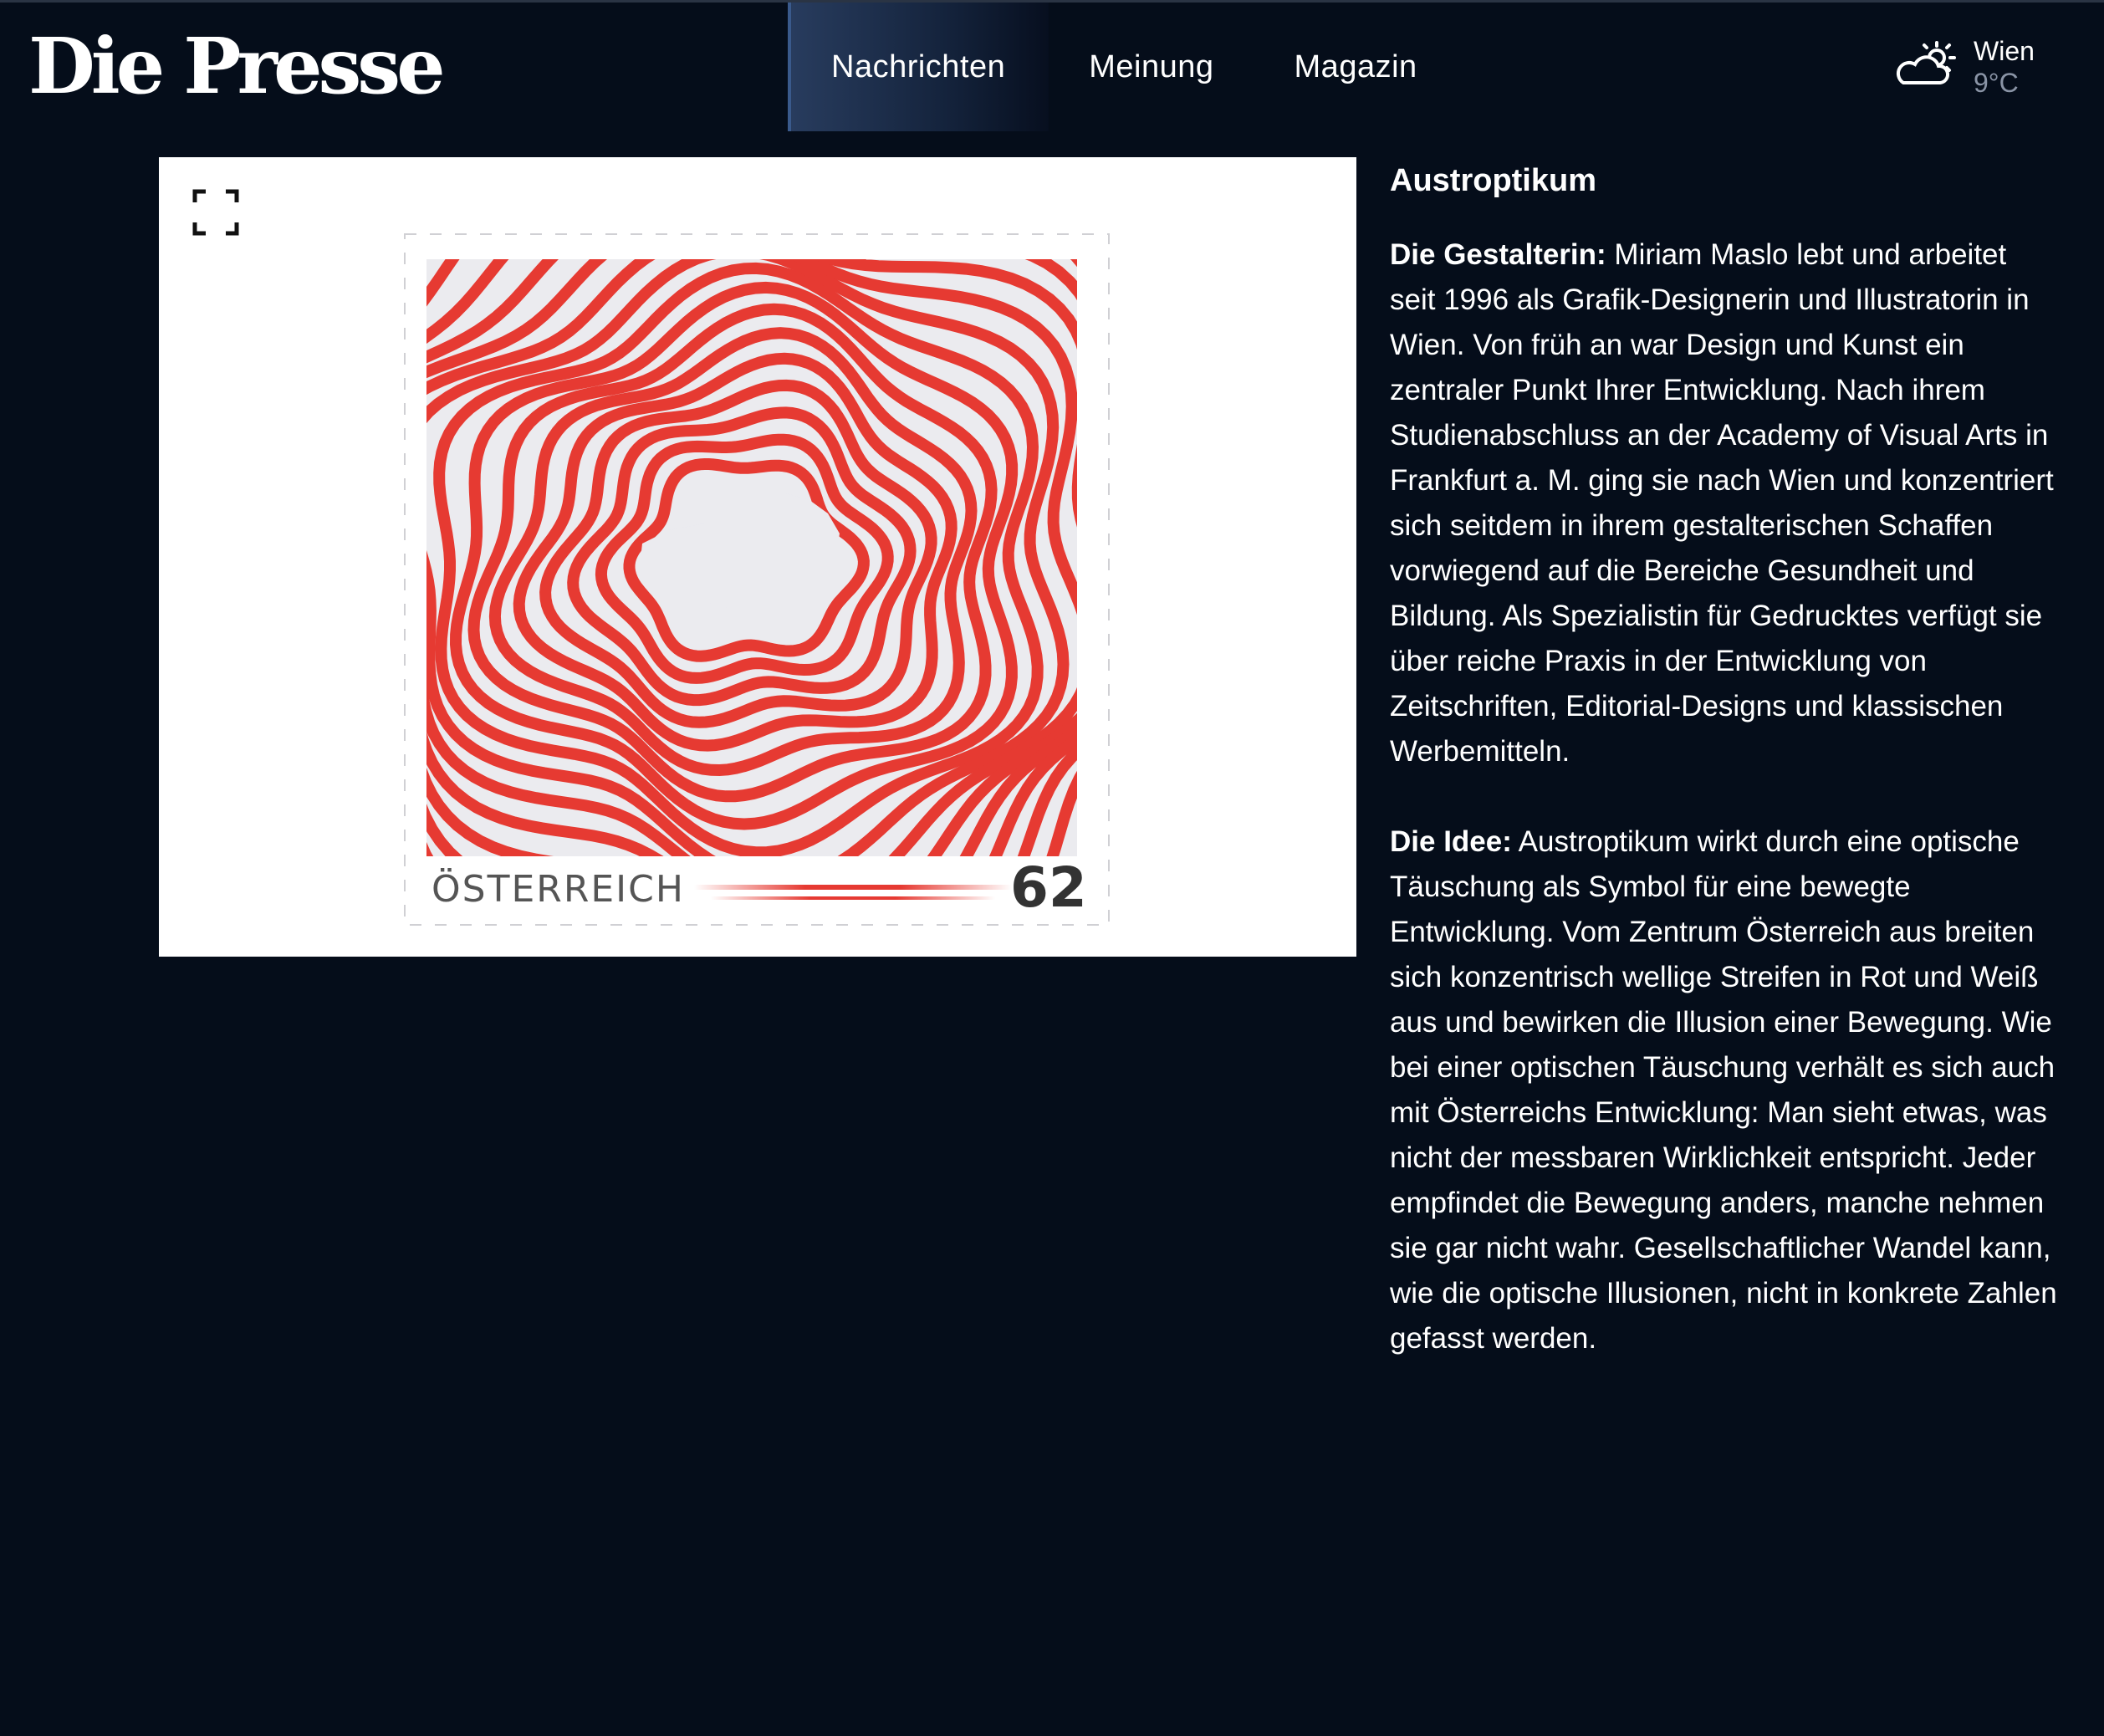 This screenshot has width=2104, height=1736. What do you see at coordinates (757, 579) in the screenshot?
I see `stamp-illustration: ÖSTERREICH 62` at bounding box center [757, 579].